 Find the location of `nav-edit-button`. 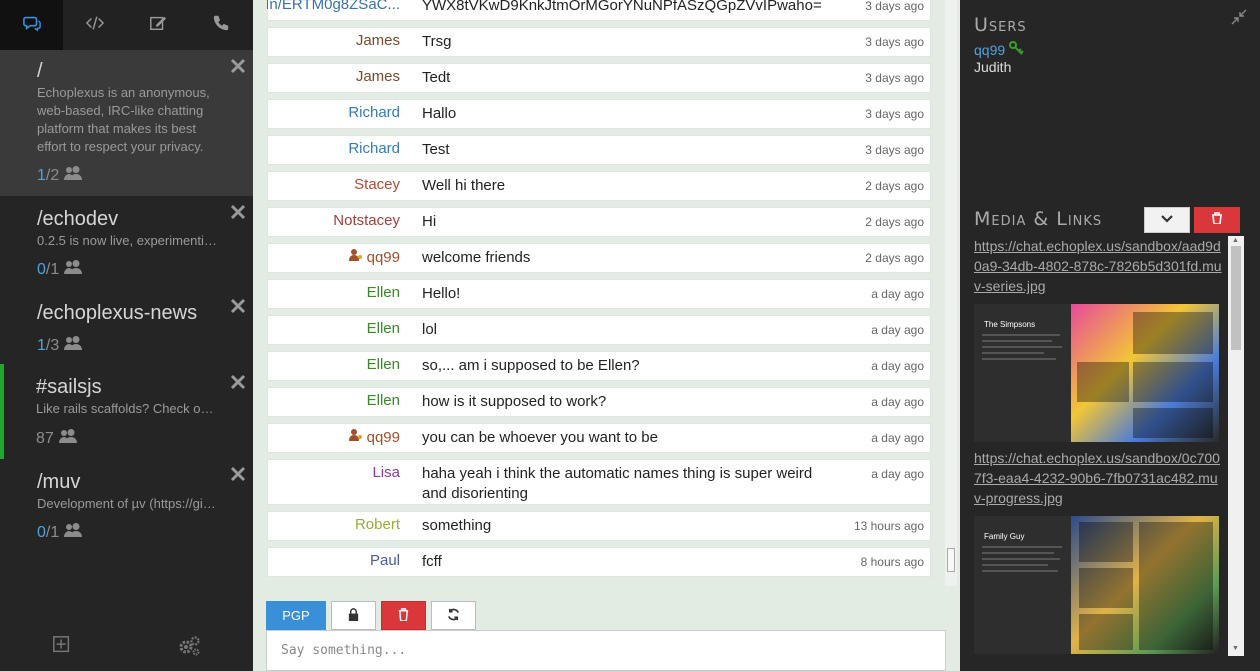

nav-edit-button is located at coordinates (157, 25).